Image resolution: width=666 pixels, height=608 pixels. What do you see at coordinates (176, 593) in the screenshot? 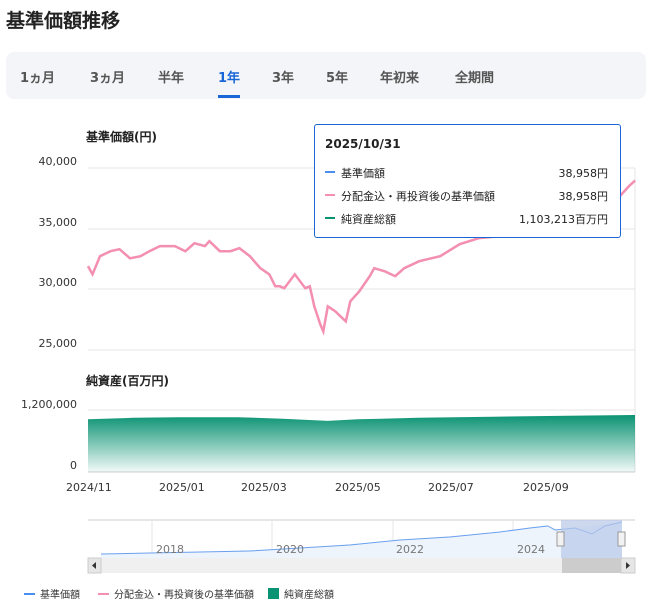
I see `legend-reinvested: 分配金込・再投資後の基準価額` at bounding box center [176, 593].